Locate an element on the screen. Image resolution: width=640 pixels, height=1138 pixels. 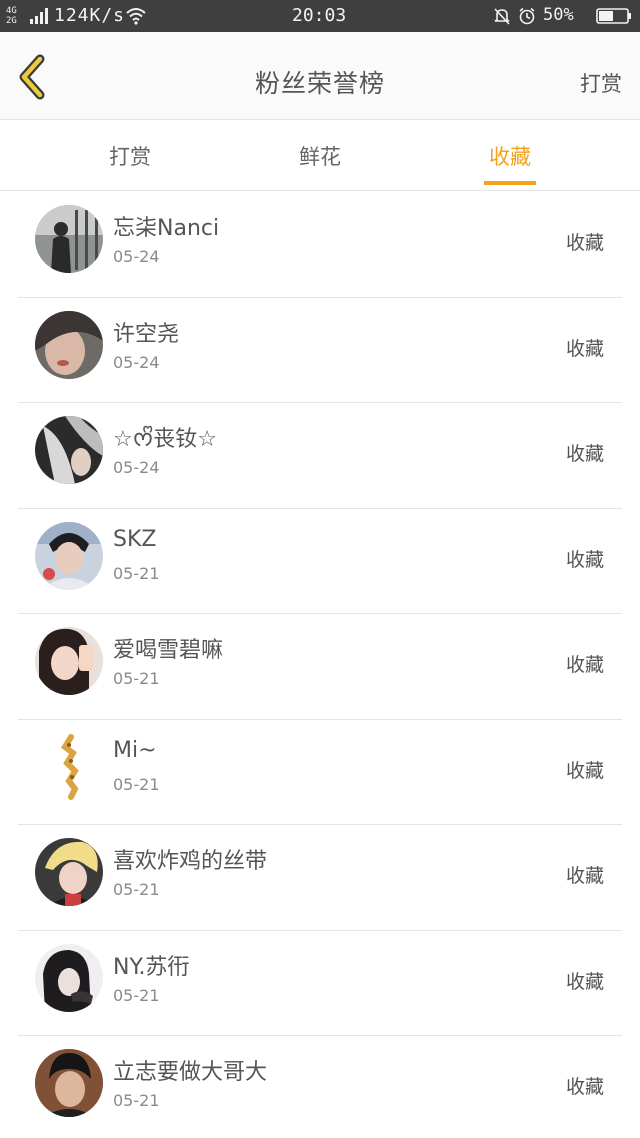
battery-icon is located at coordinates (613, 16).